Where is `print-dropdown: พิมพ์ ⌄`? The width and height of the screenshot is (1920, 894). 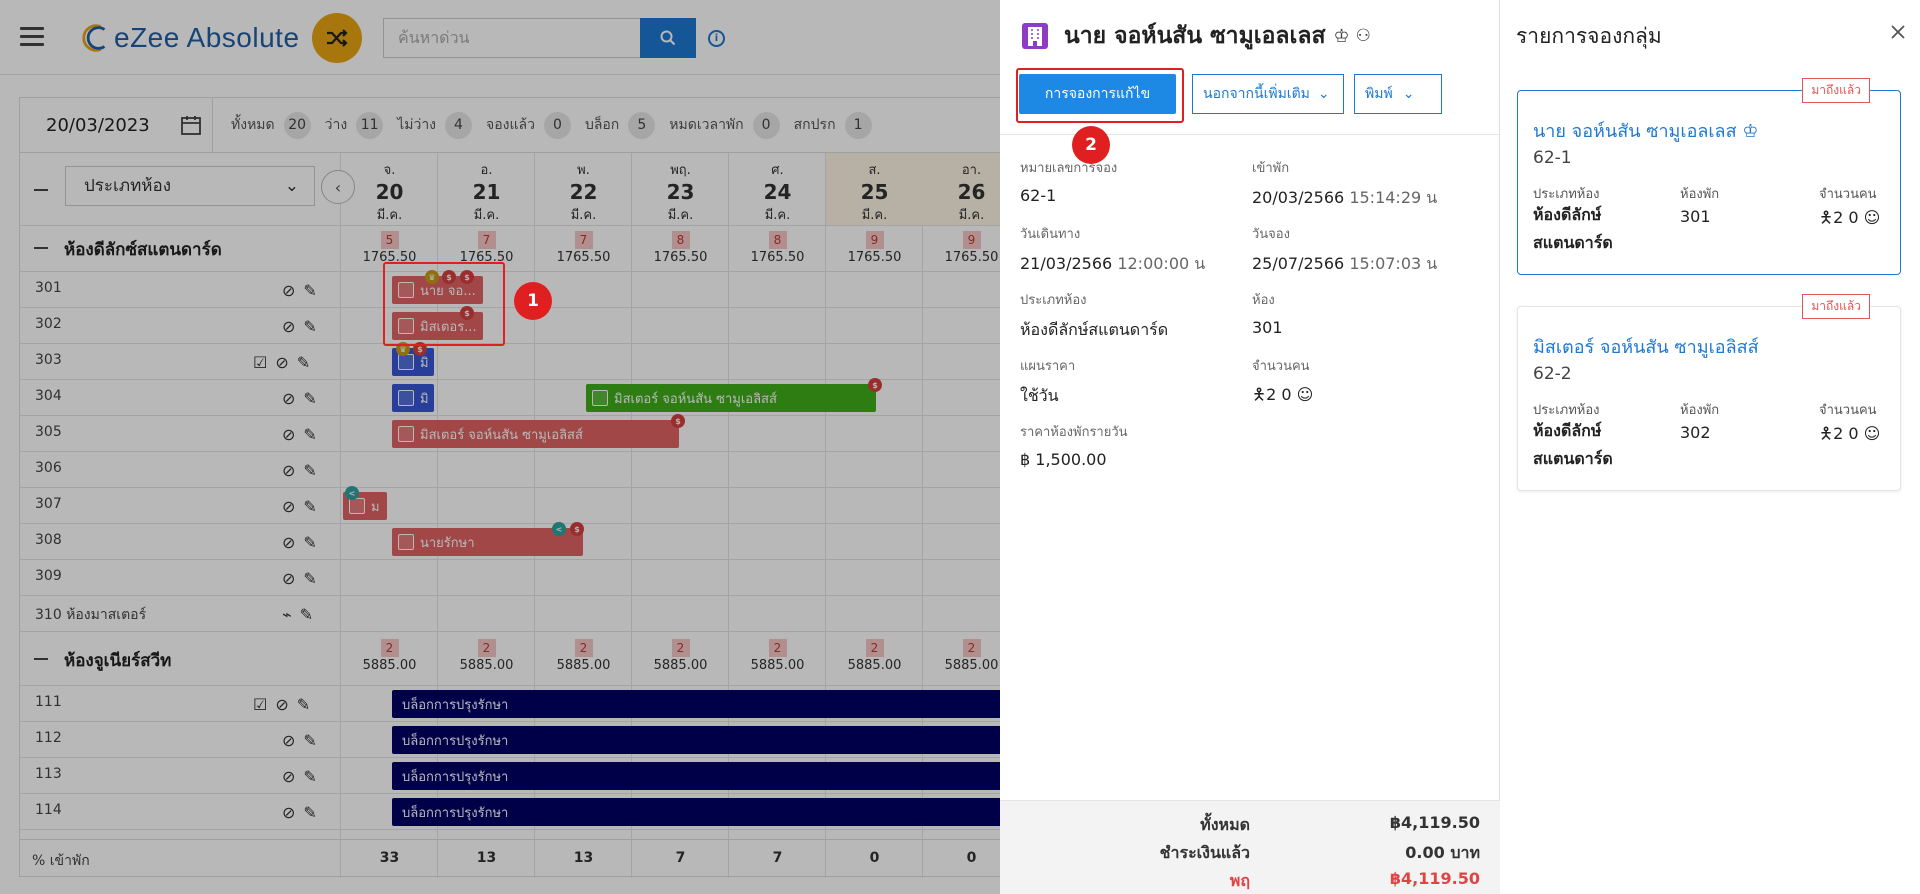
print-dropdown: พิมพ์ ⌄ is located at coordinates (1398, 94).